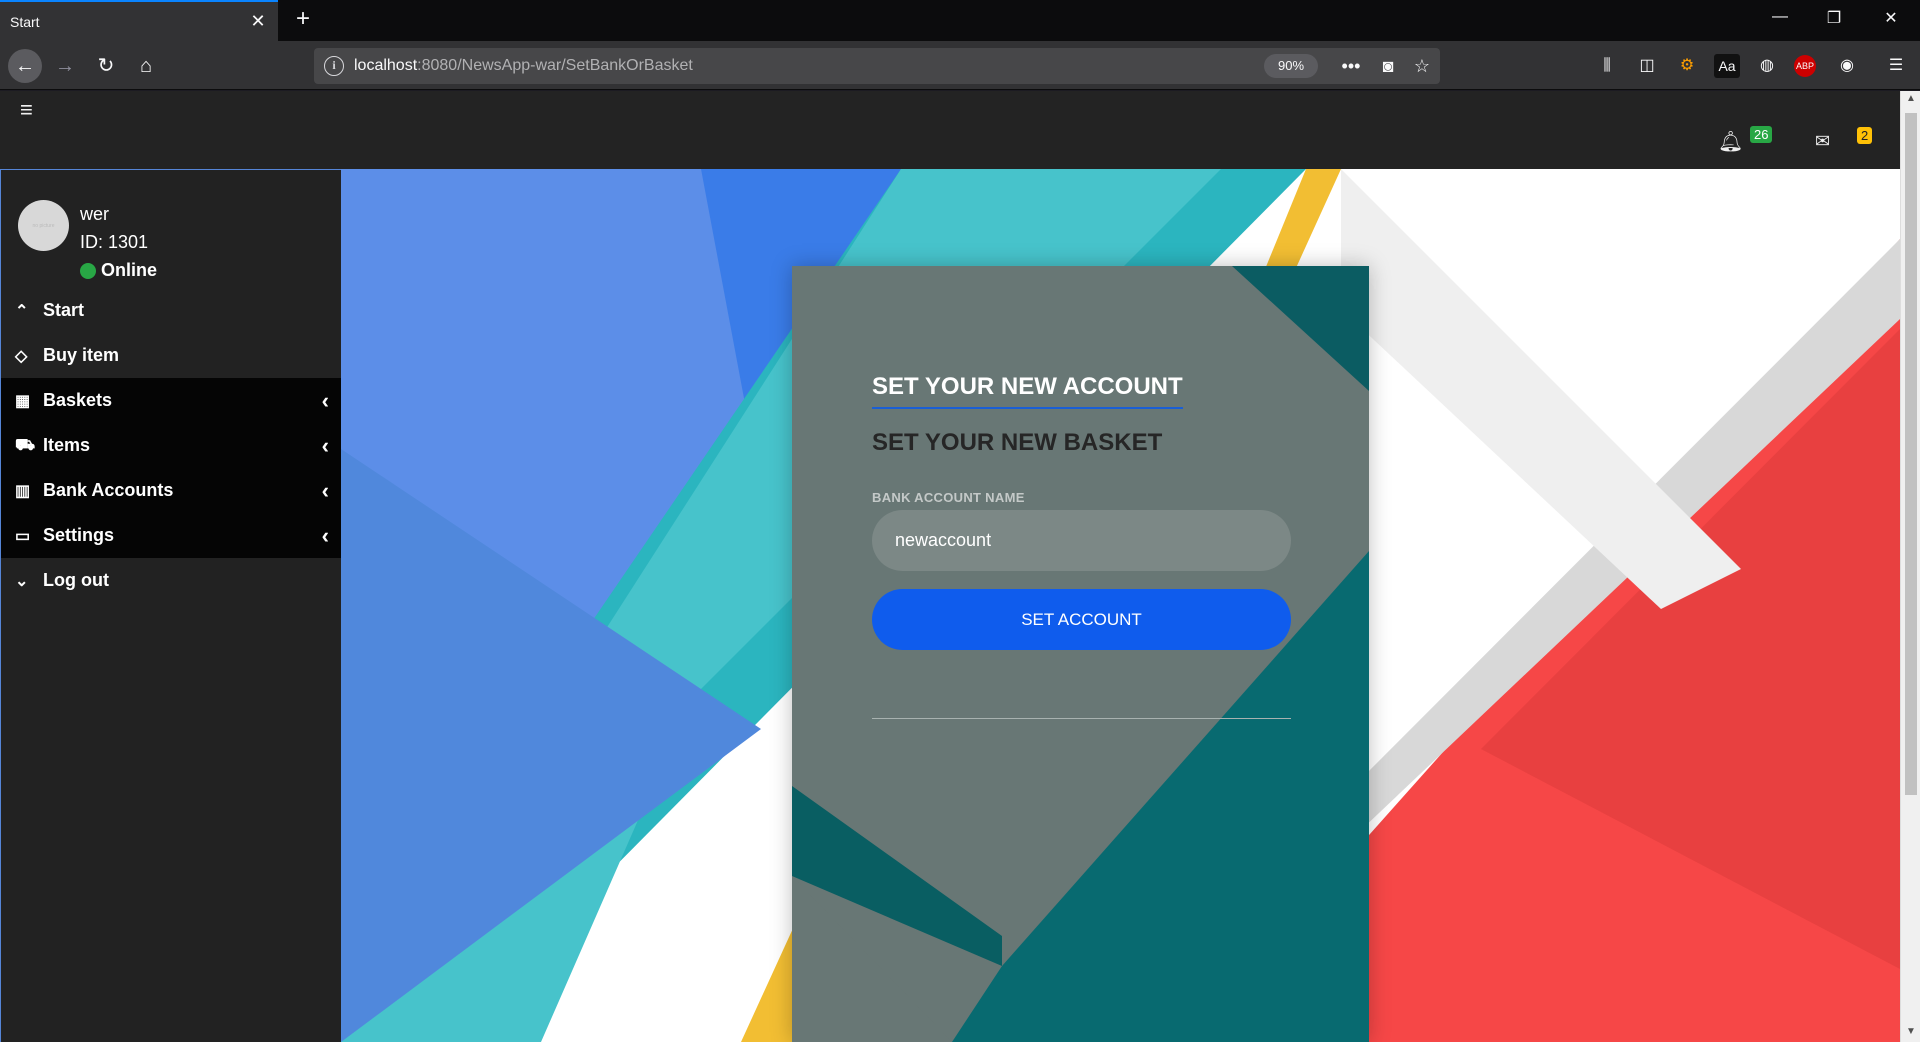 The image size is (1920, 1042). What do you see at coordinates (1081, 718) in the screenshot?
I see `card-divider` at bounding box center [1081, 718].